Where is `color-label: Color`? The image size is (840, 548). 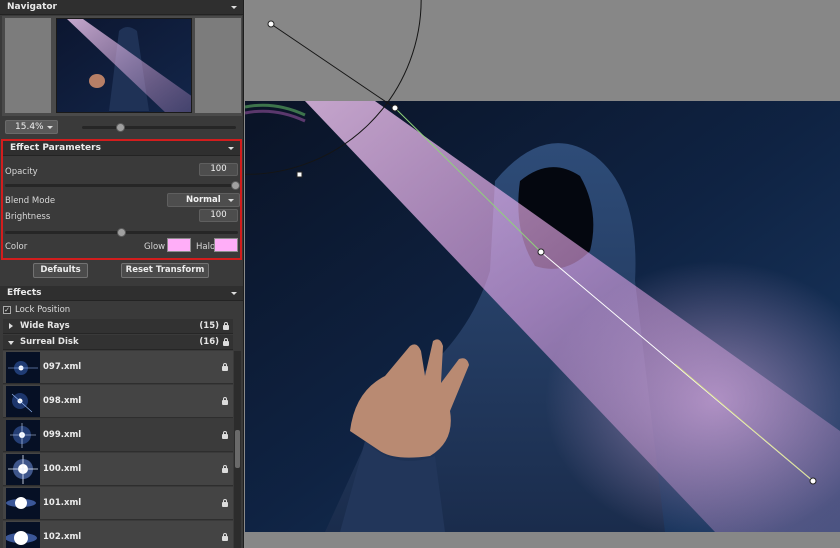 color-label: Color is located at coordinates (16, 247).